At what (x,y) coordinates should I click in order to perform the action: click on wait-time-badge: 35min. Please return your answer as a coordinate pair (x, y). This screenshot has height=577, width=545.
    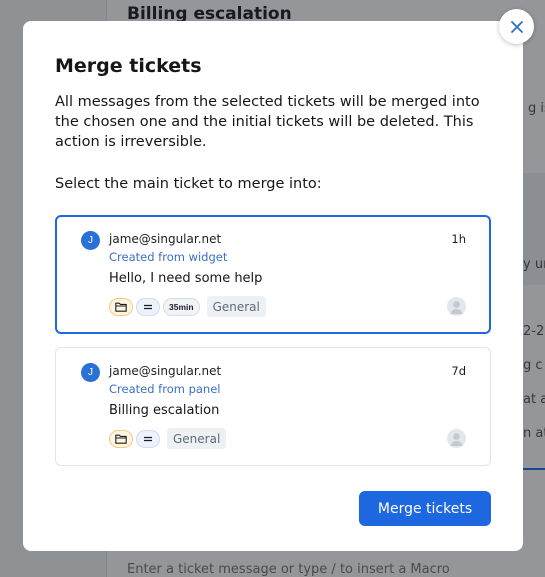
    Looking at the image, I should click on (181, 306).